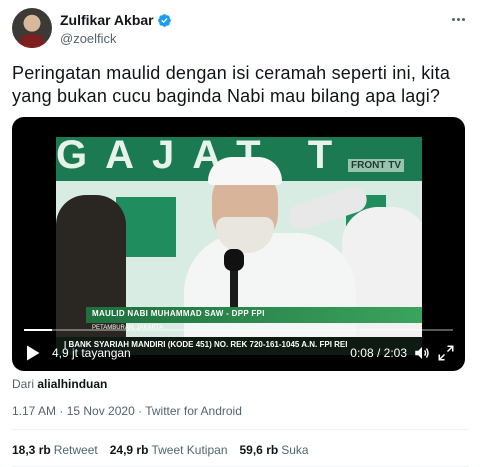 The image size is (481, 467). What do you see at coordinates (107, 20) in the screenshot?
I see `display-name: Zulfikar Akbar` at bounding box center [107, 20].